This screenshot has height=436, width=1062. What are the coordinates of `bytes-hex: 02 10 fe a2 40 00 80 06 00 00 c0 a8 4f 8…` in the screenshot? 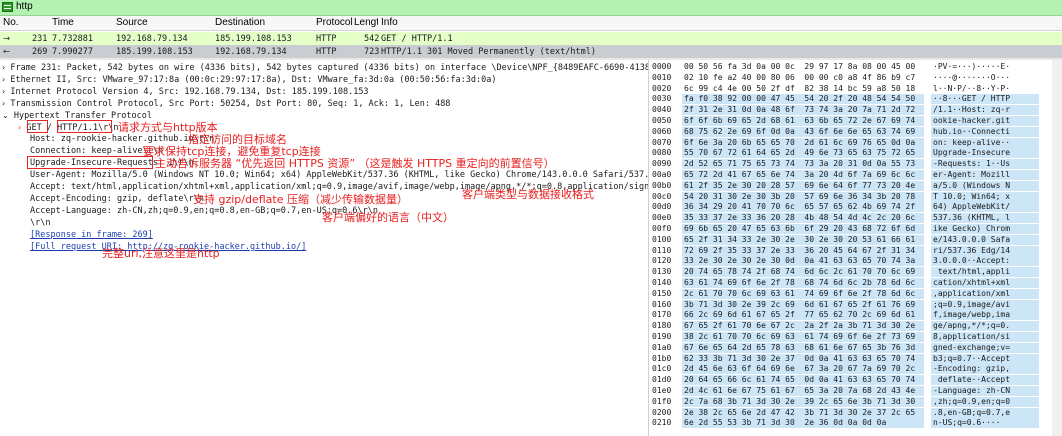 It's located at (799, 78).